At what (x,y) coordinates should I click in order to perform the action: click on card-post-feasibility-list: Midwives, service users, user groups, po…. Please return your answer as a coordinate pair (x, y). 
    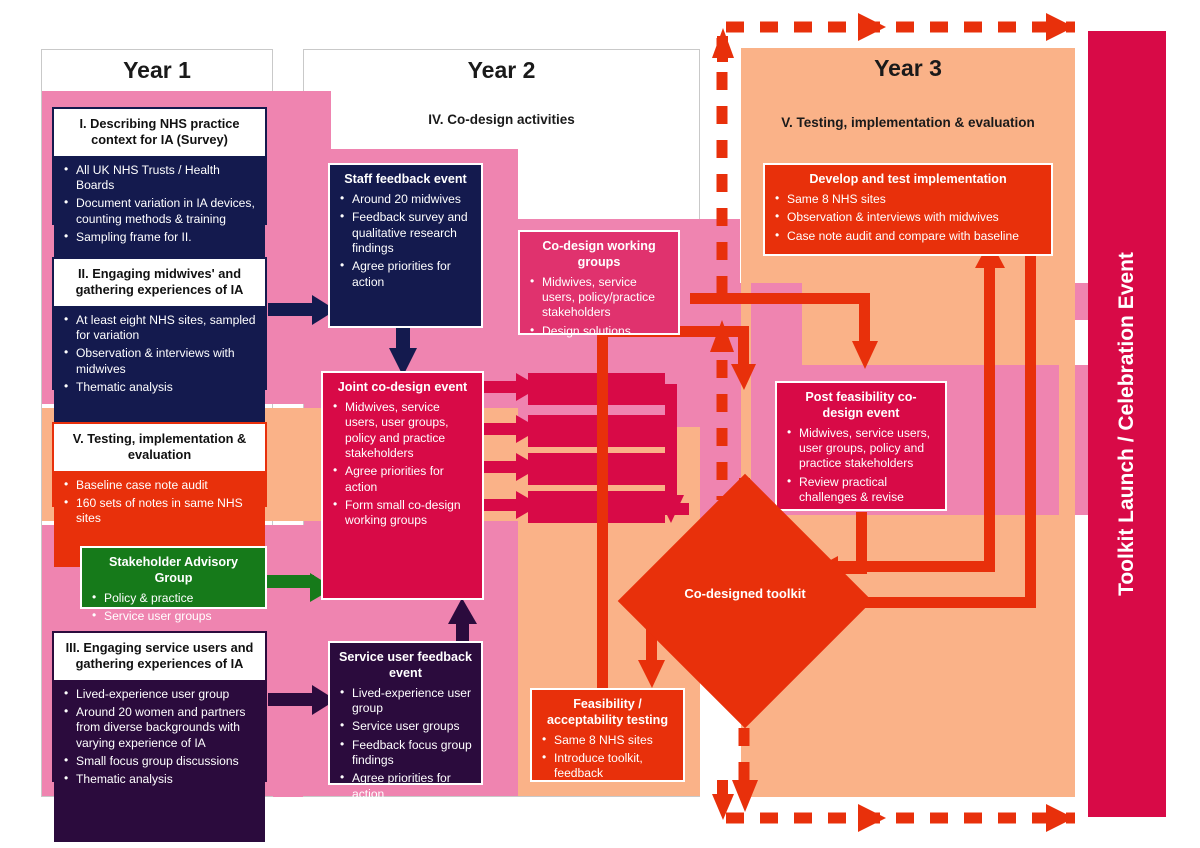
    Looking at the image, I should click on (861, 465).